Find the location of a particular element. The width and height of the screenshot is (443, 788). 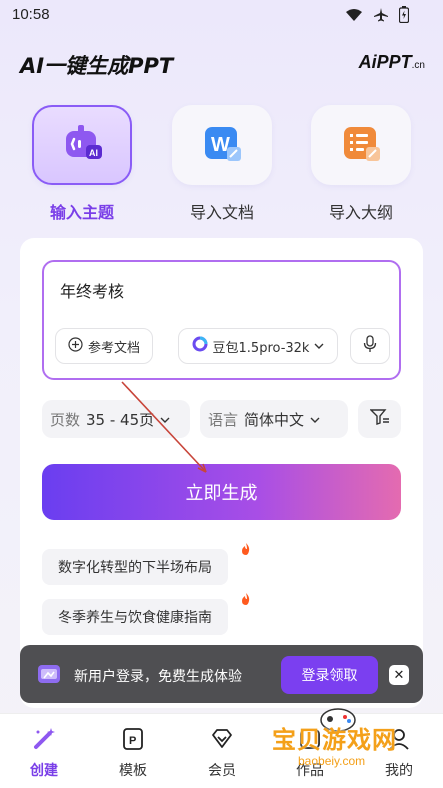

template-icon: P is located at coordinates (133, 742).